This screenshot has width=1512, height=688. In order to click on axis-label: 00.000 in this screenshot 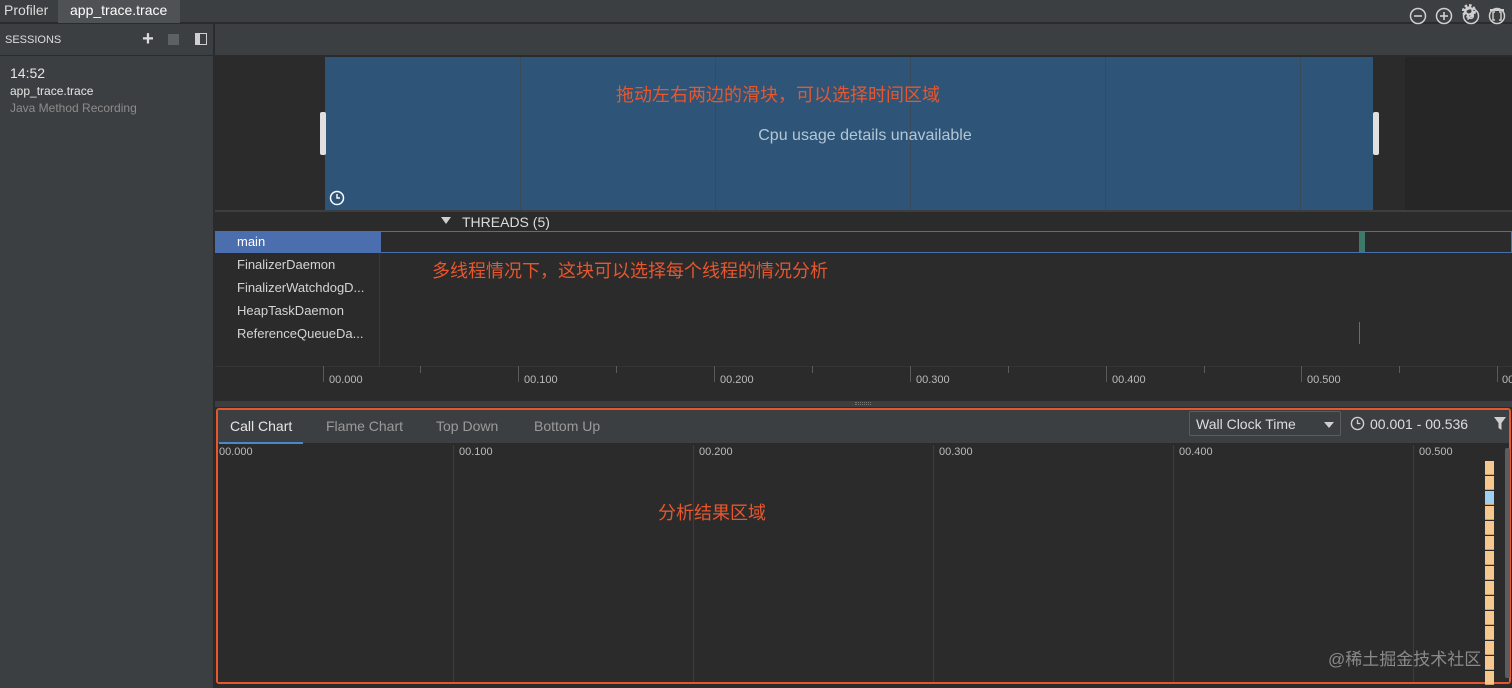, I will do `click(346, 380)`.